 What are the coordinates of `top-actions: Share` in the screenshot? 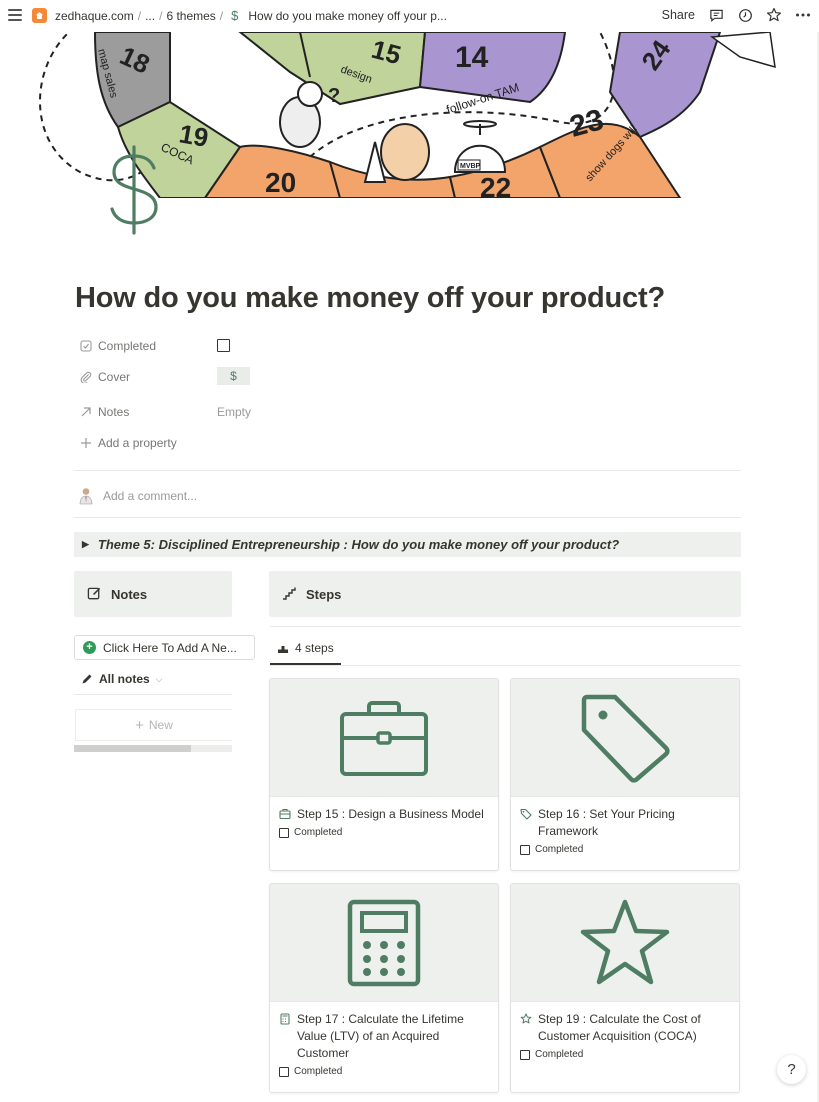 It's located at (736, 15).